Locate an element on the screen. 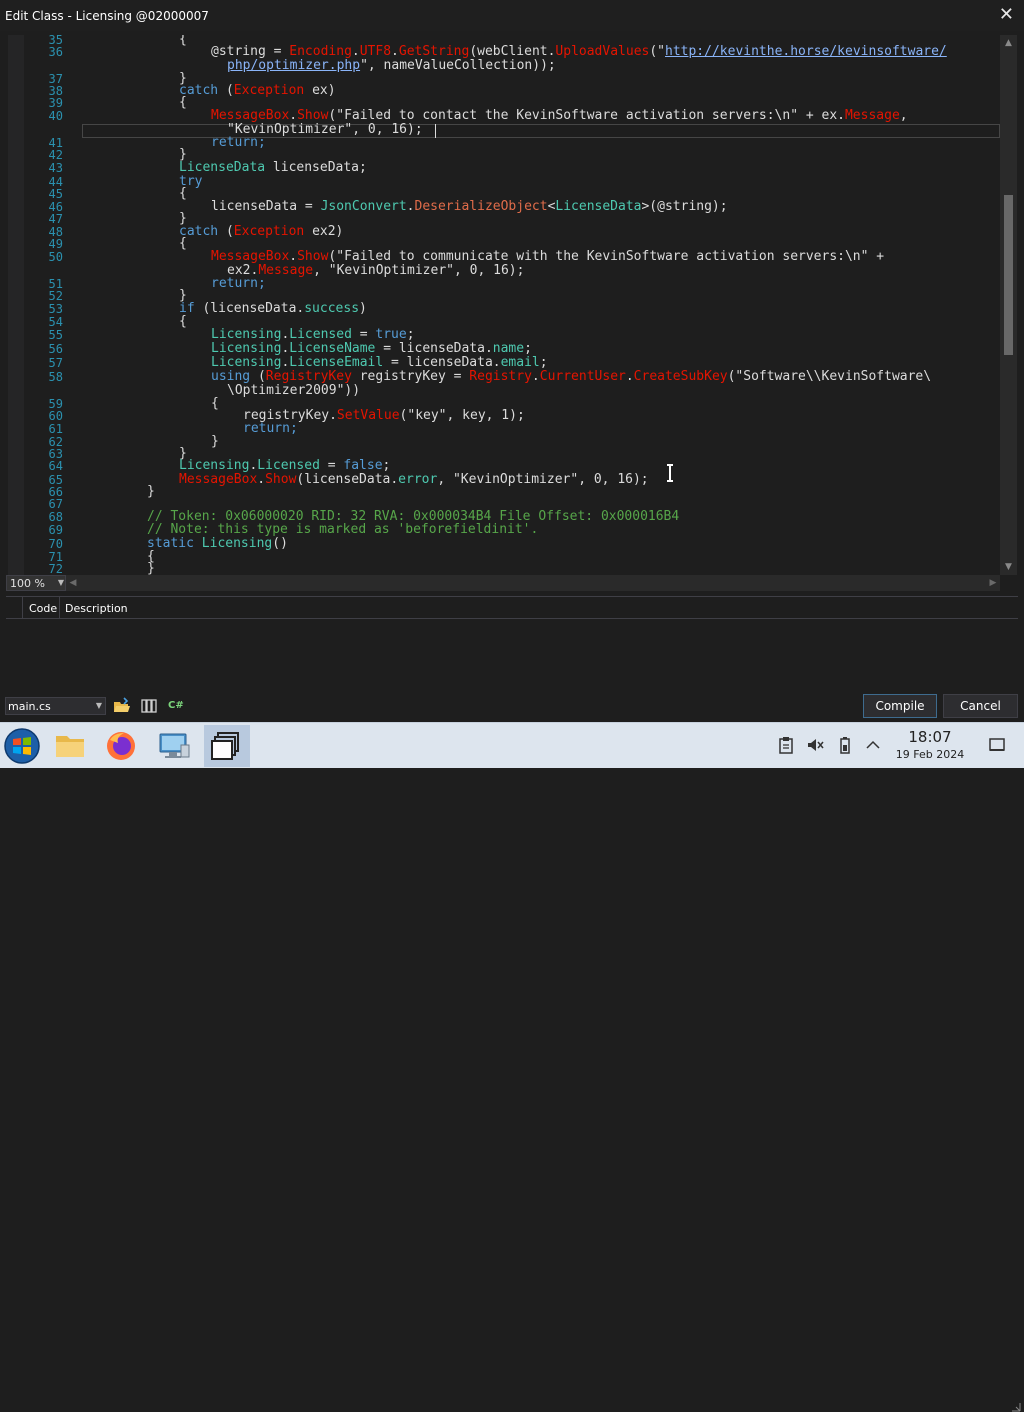  code-line: static Licensing() is located at coordinates (217, 543).